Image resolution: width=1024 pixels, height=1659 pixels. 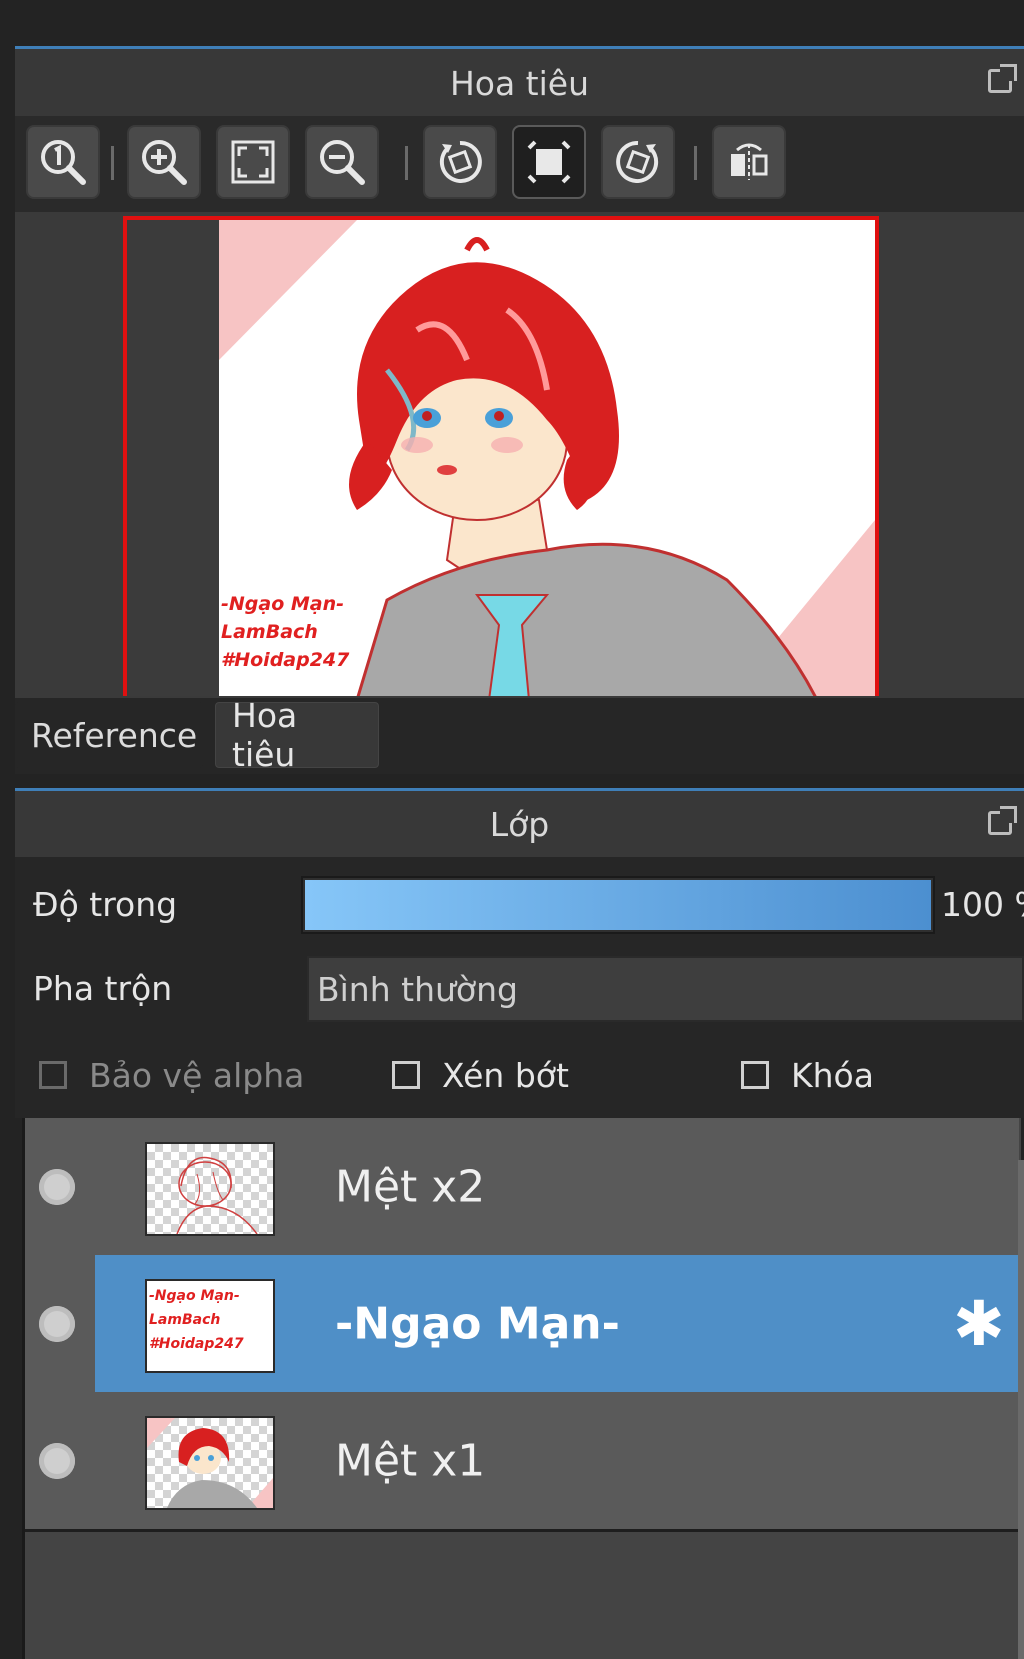 I want to click on zoom-out-icon, so click(x=342, y=162).